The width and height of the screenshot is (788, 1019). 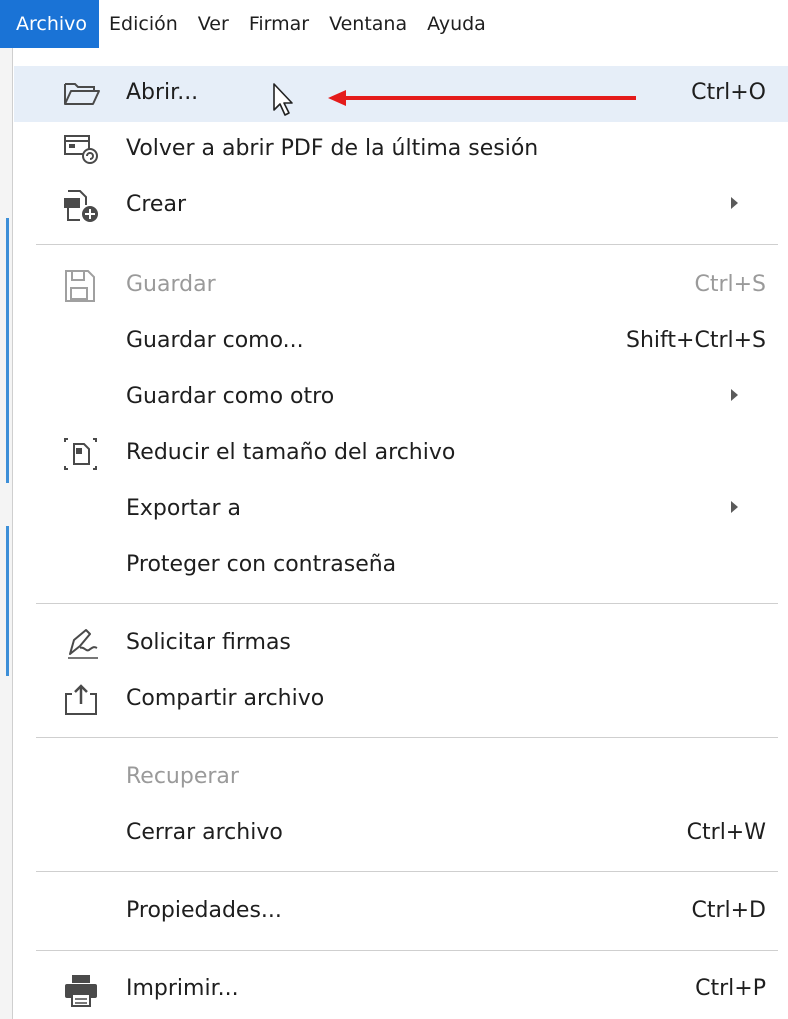 I want to click on compress-file-icon, so click(x=82, y=454).